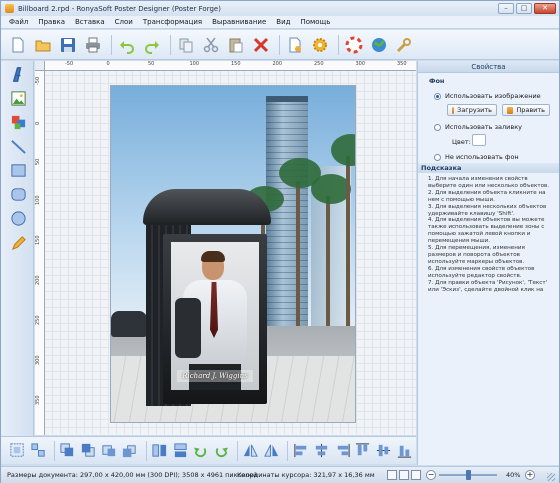 The height and width of the screenshot is (483, 560). I want to click on align-center-icon, so click(321, 450).